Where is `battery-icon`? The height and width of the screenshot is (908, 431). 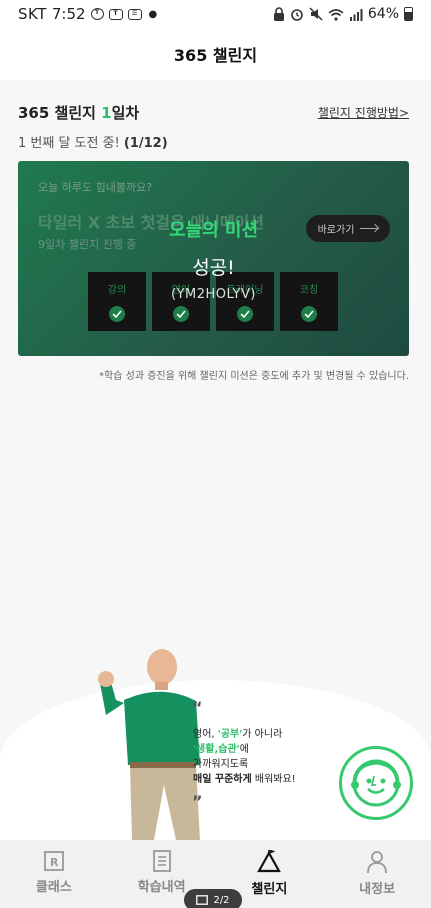 battery-icon is located at coordinates (408, 14).